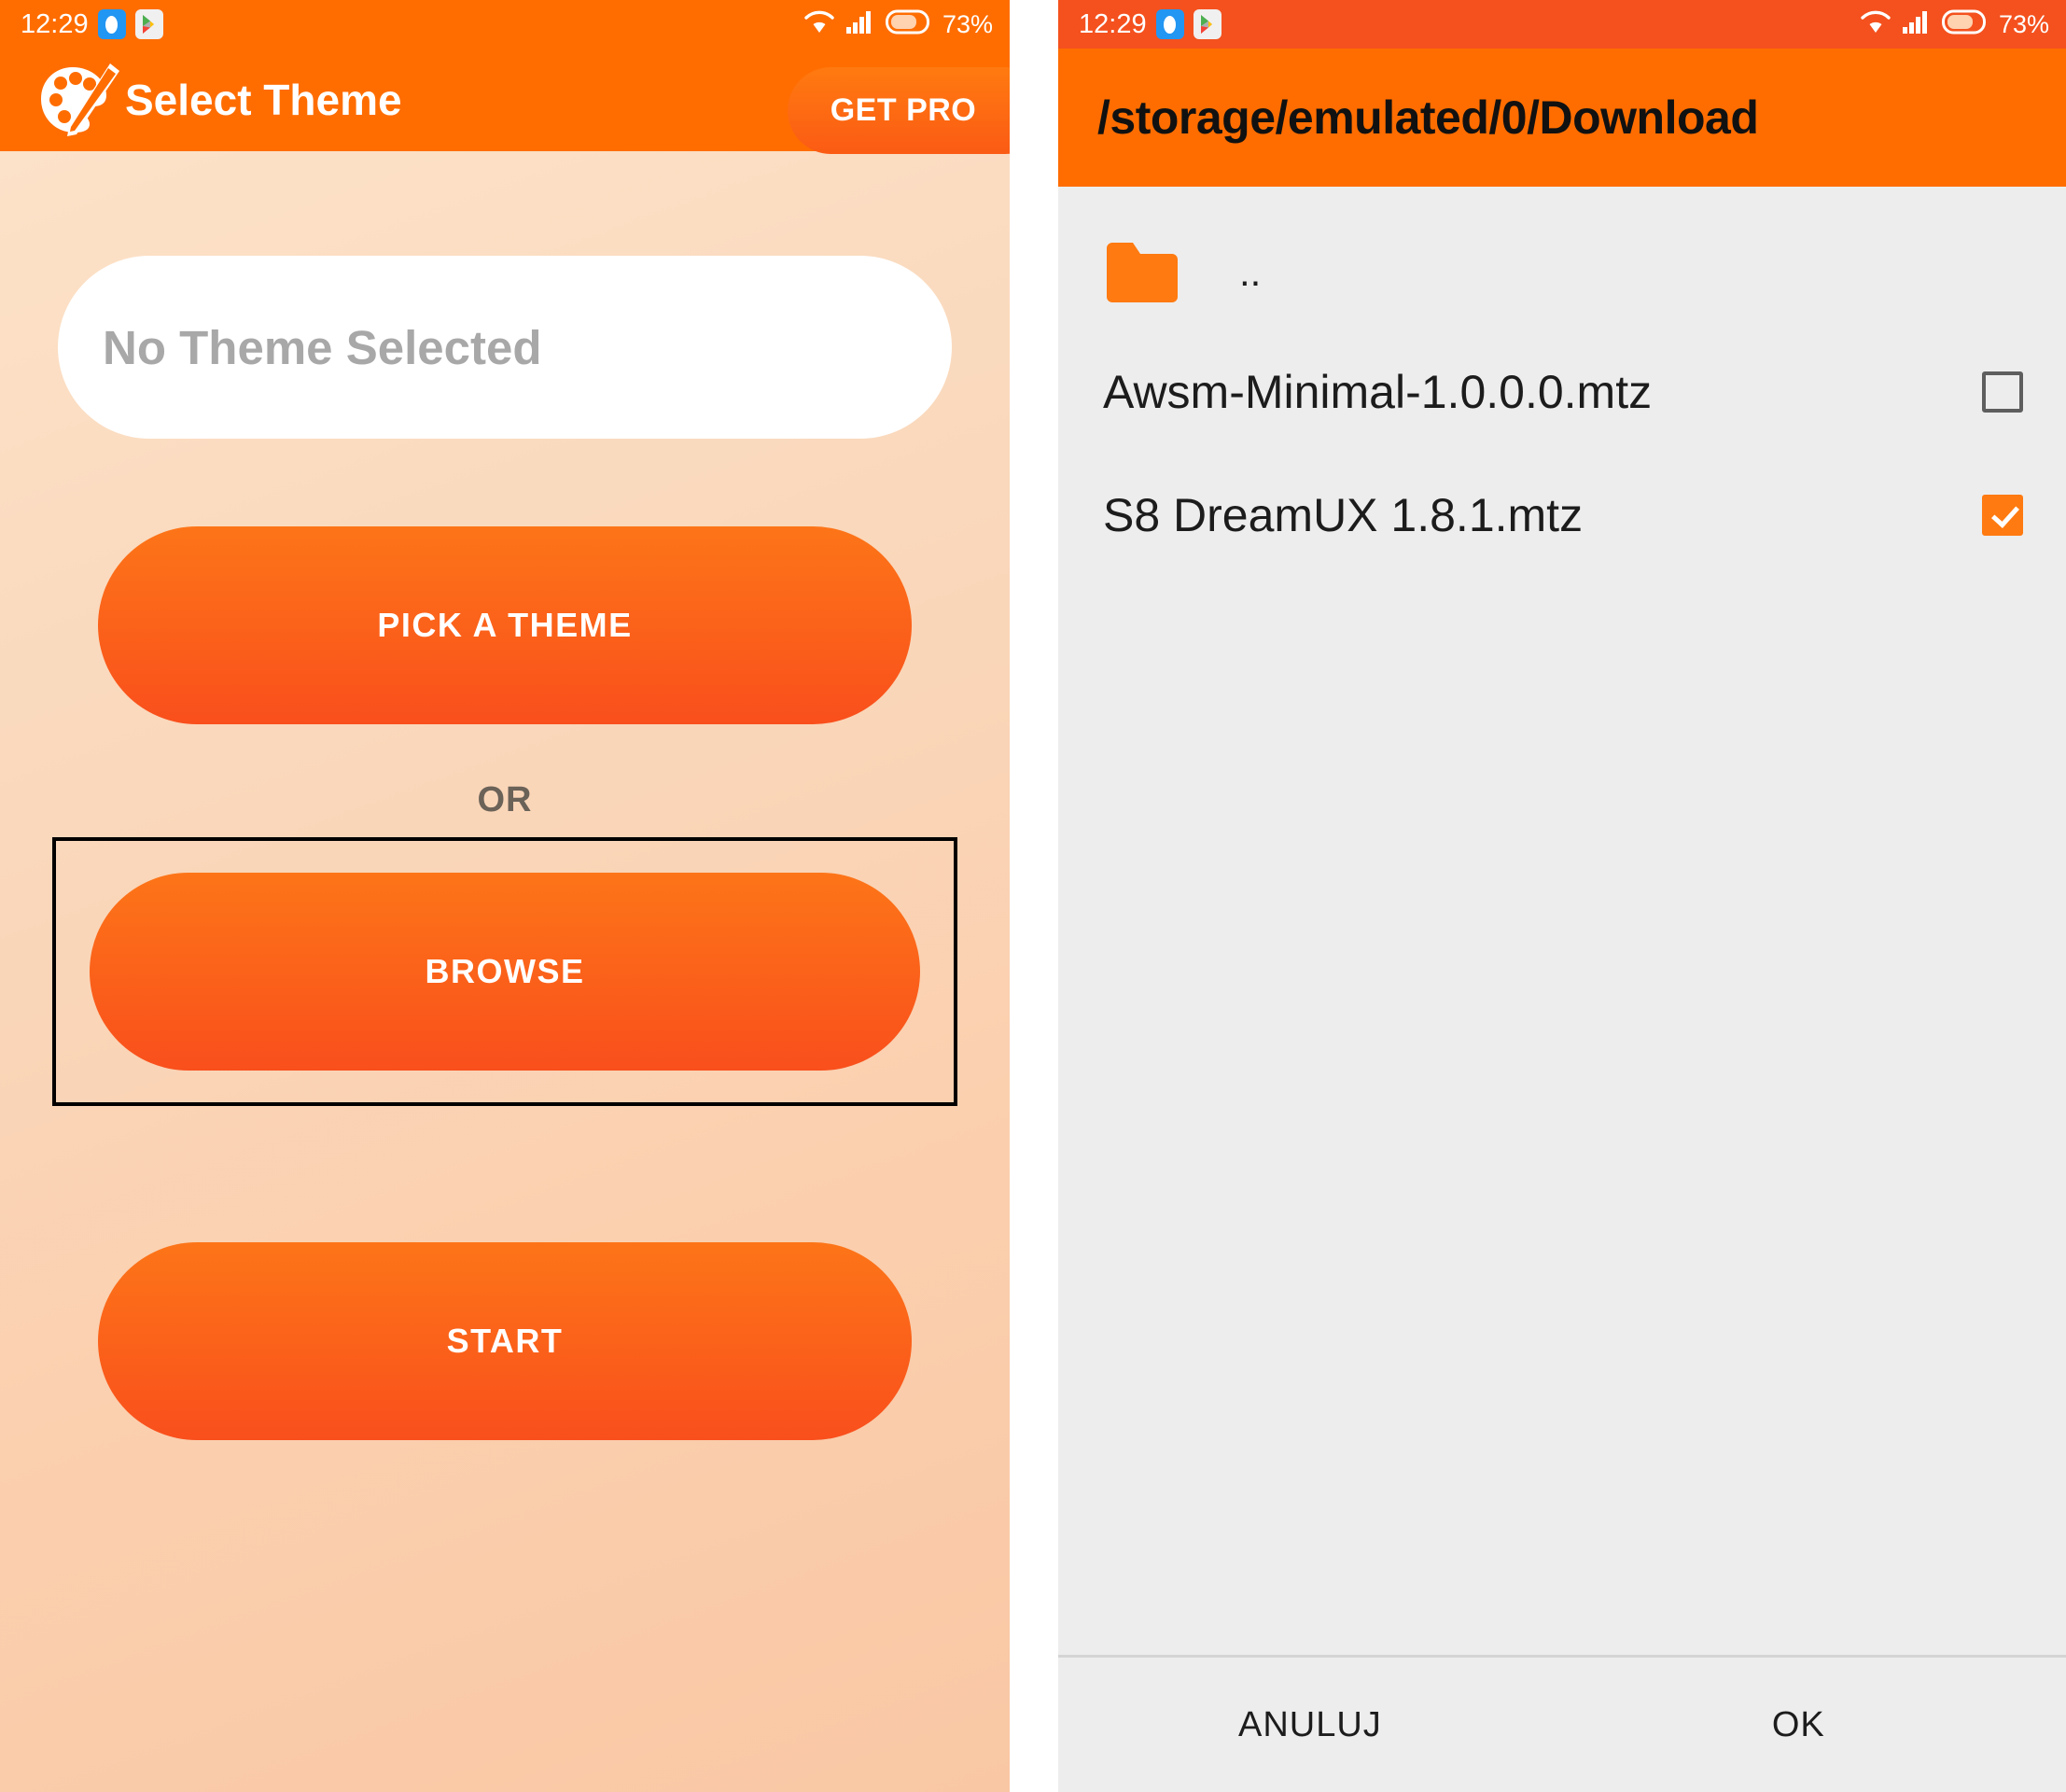  Describe the element at coordinates (505, 24) in the screenshot. I see `left-status-bar: 12:29 73%` at that location.